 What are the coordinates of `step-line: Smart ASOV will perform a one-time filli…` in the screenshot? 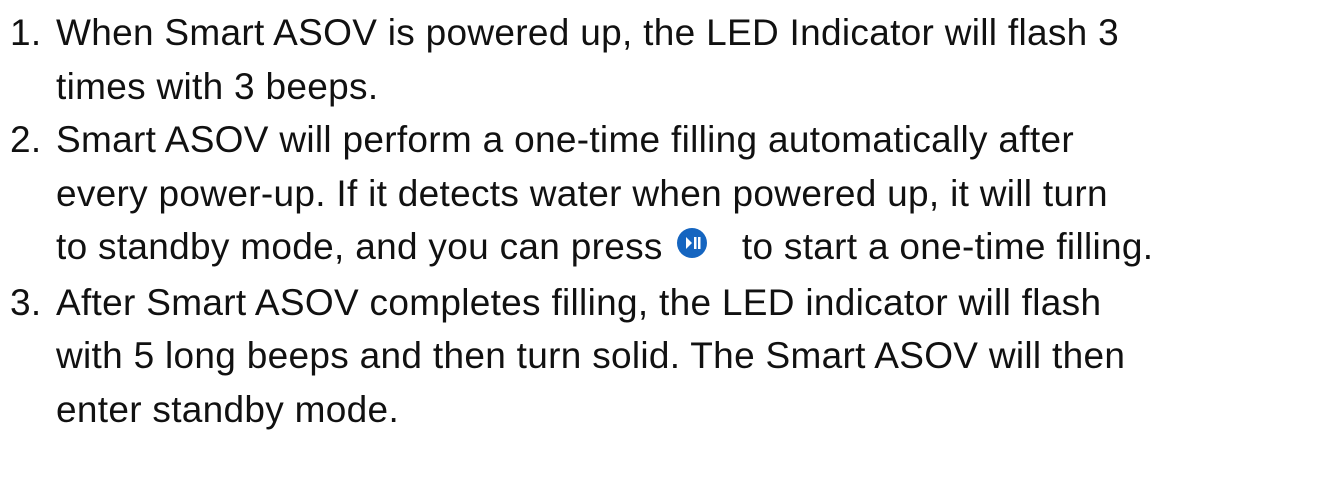 It's located at (565, 139).